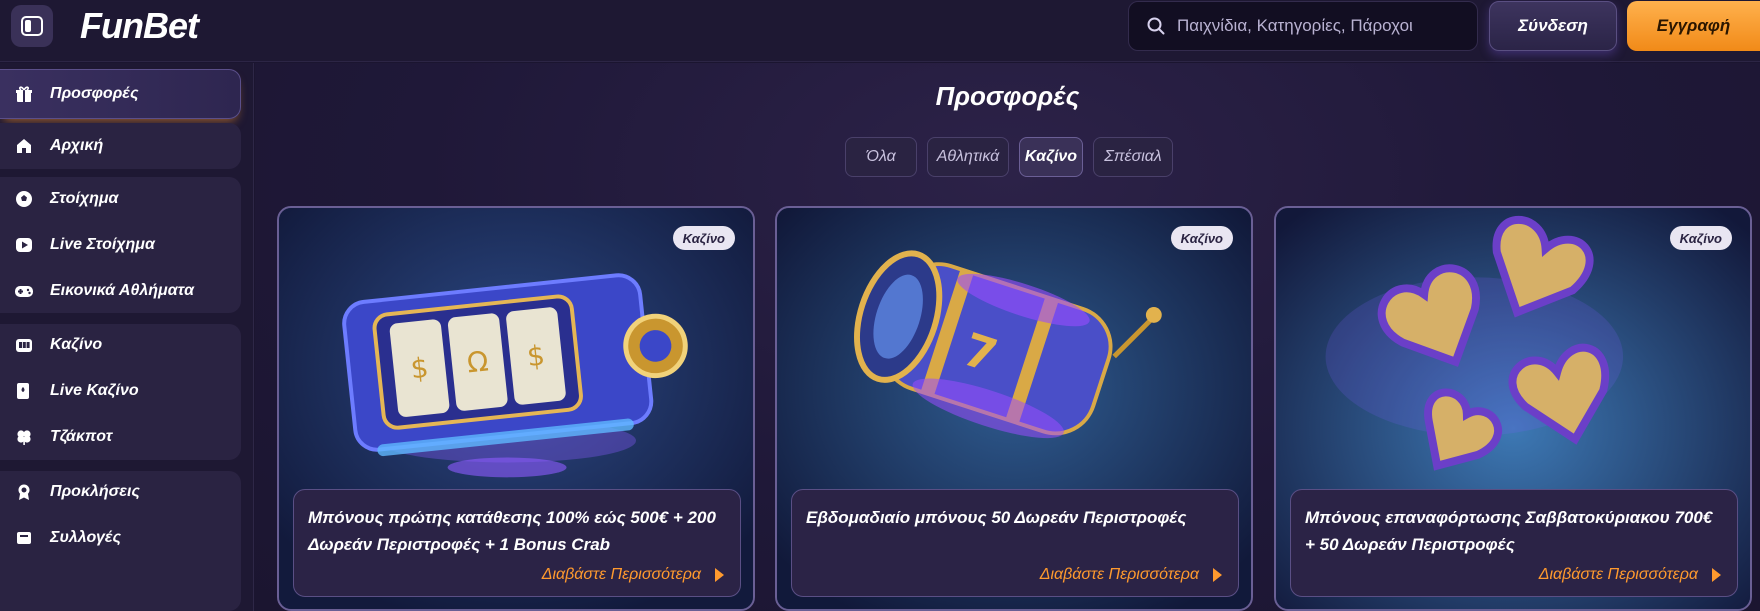 This screenshot has width=1760, height=611. What do you see at coordinates (81, 436) in the screenshot?
I see `sidebar-item-label: Τζάκποτ` at bounding box center [81, 436].